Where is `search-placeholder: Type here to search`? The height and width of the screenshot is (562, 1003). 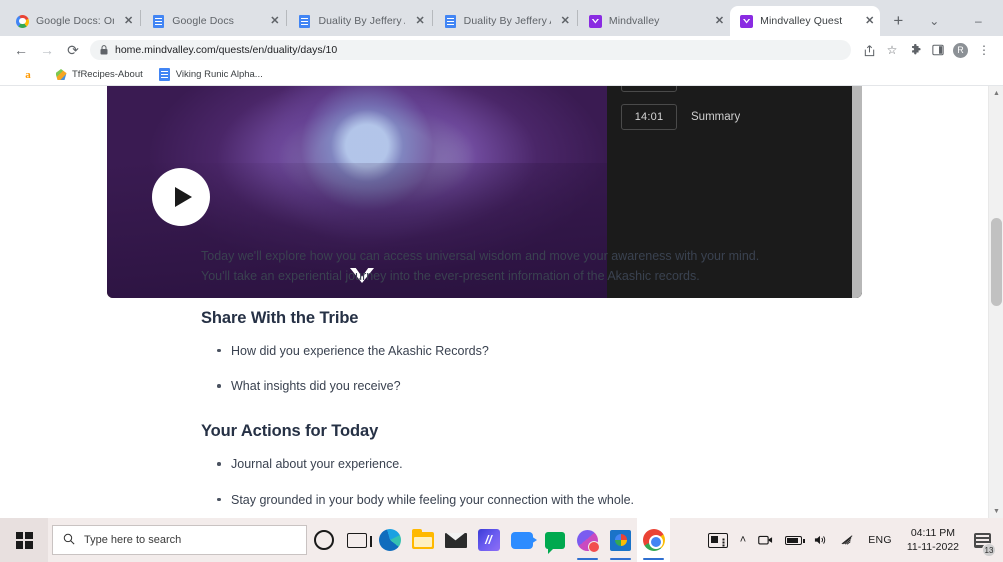 search-placeholder: Type here to search is located at coordinates (133, 540).